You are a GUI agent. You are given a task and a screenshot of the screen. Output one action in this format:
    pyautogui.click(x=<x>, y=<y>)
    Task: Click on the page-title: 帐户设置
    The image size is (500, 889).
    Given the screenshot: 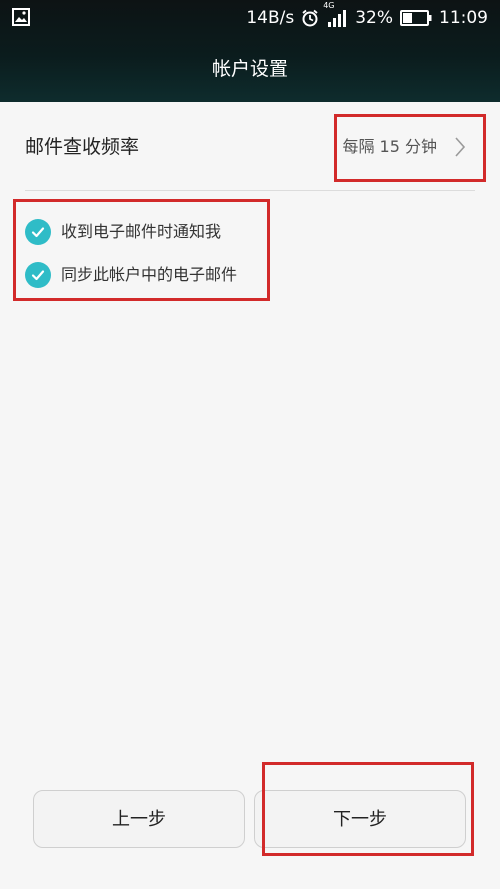 What is the action you would take?
    pyautogui.click(x=249, y=69)
    